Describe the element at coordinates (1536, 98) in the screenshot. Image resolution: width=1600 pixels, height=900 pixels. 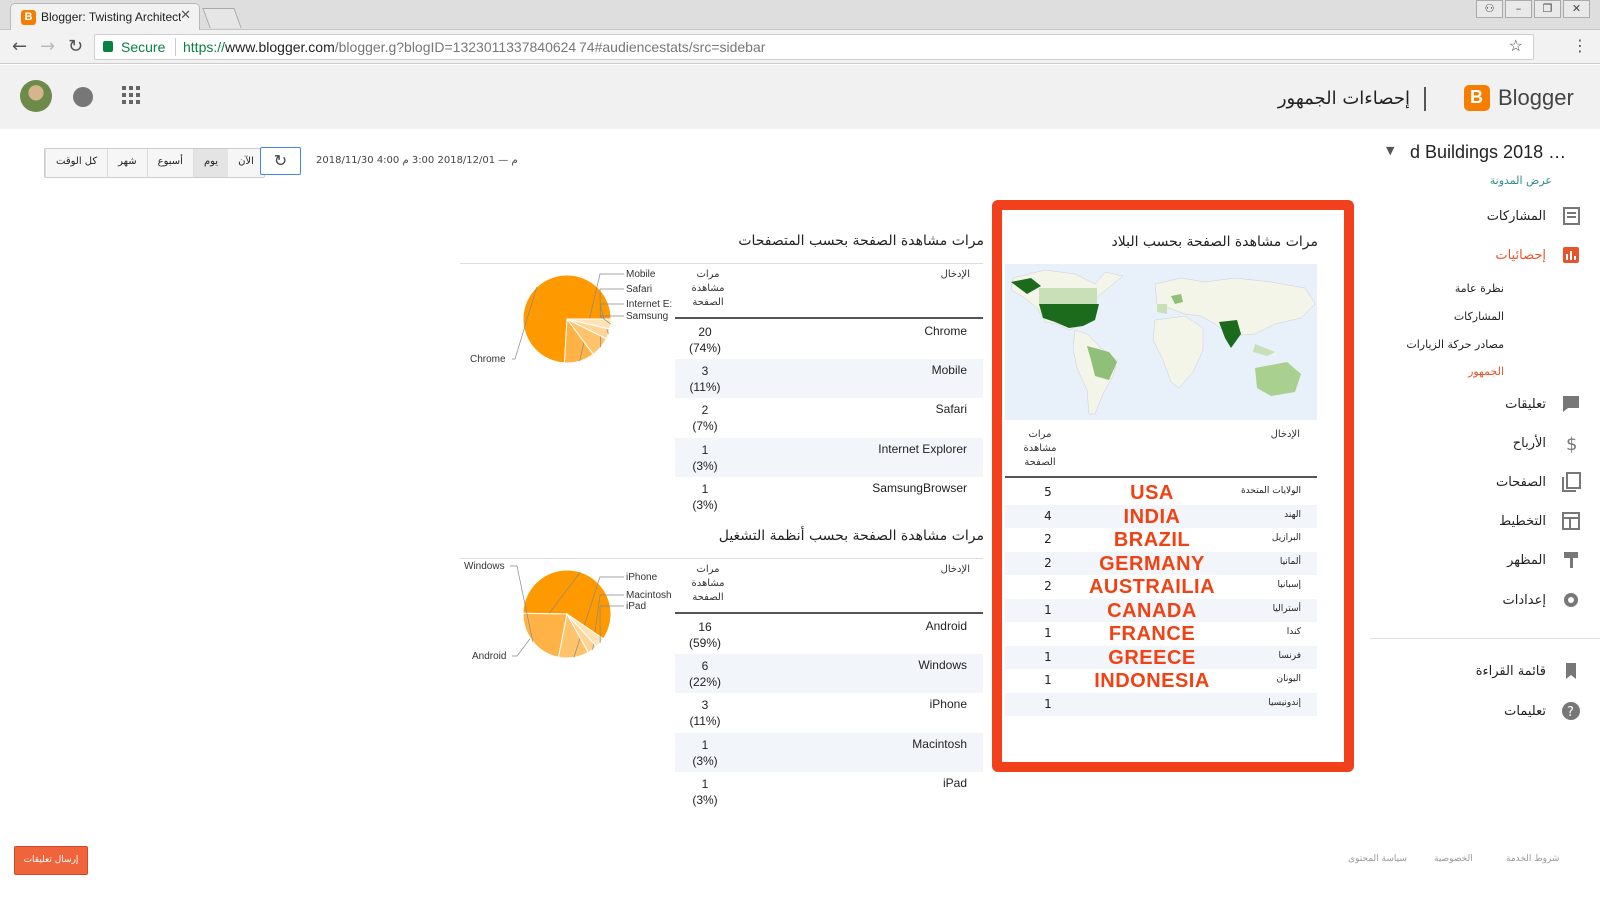
I see `brand-name: Blogger` at that location.